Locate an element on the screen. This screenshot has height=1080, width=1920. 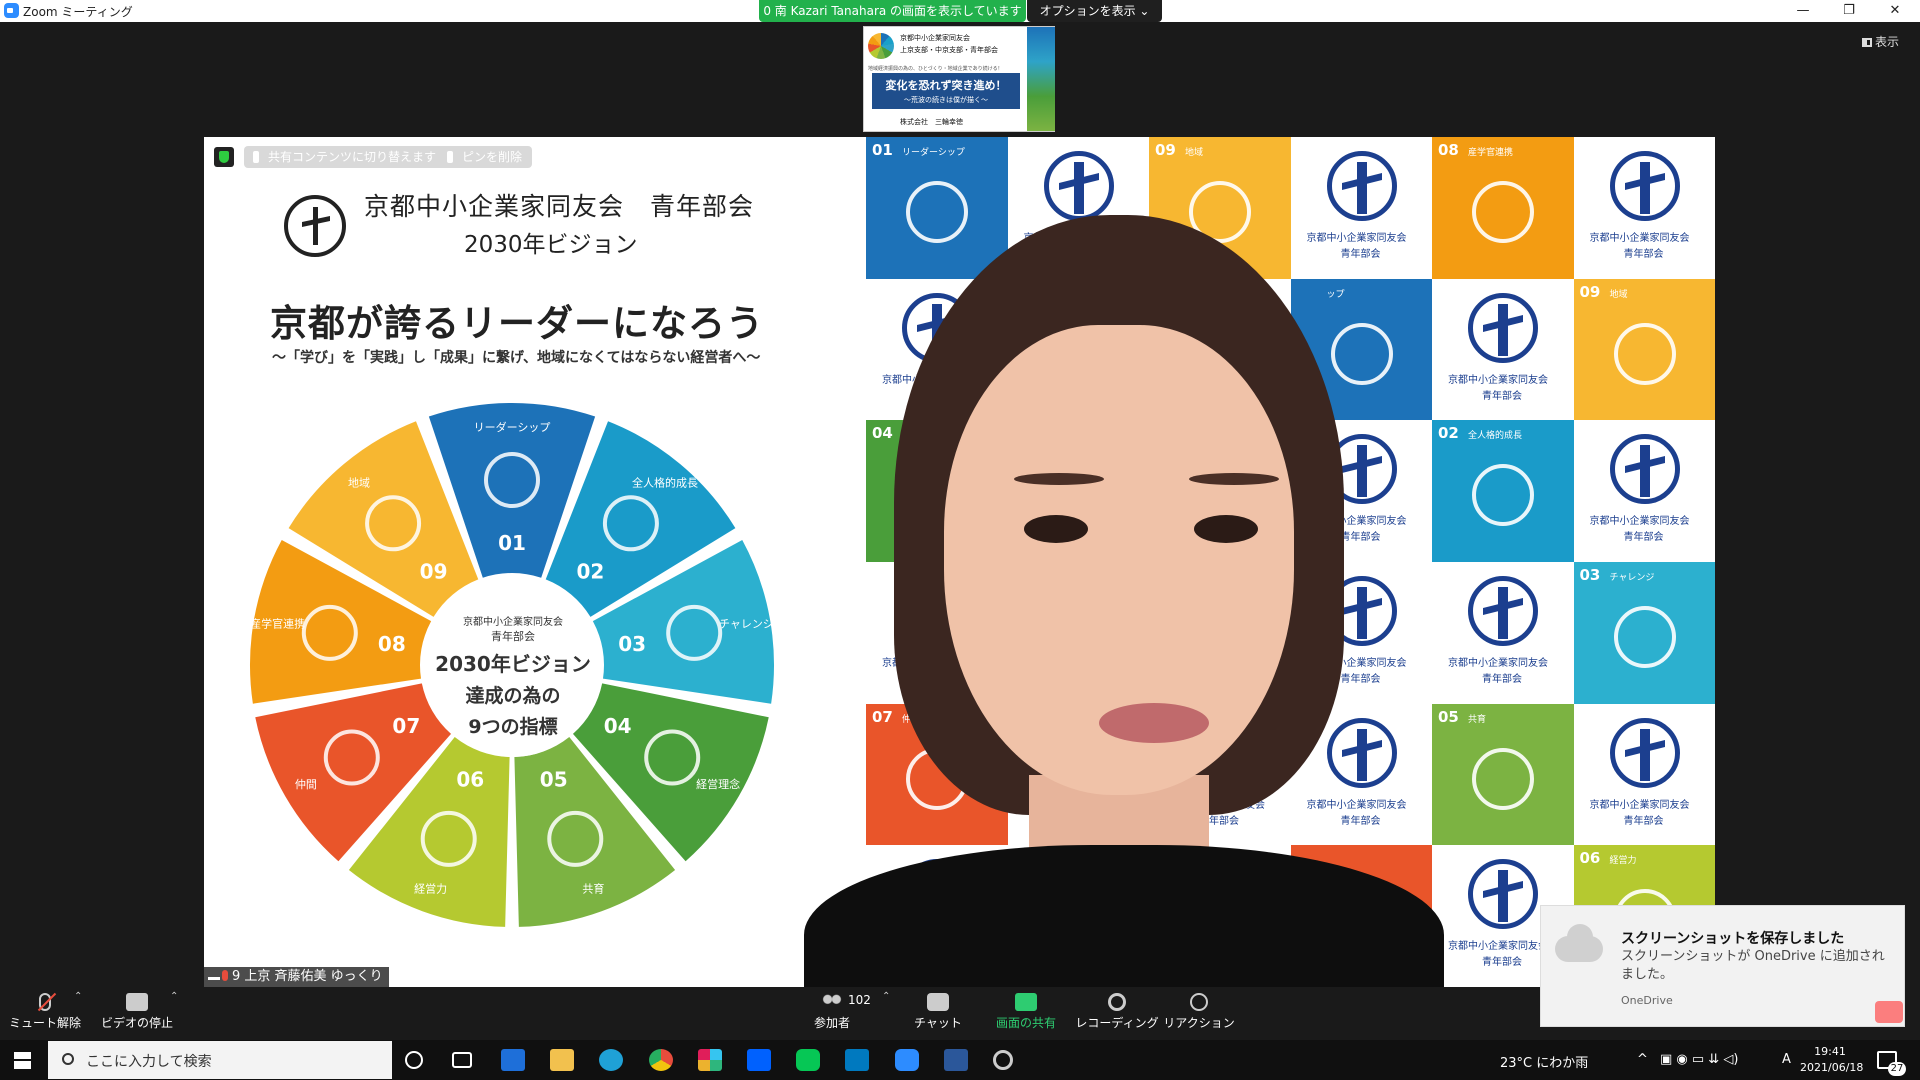
reactions-label: リアクション is located at coordinates (1199, 1023).